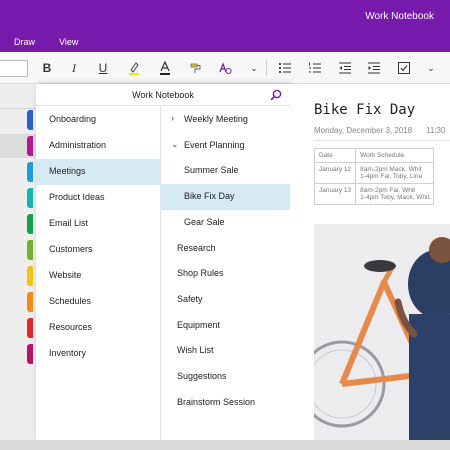 This screenshot has width=450, height=450. What do you see at coordinates (225, 16) in the screenshot?
I see `title-bar: Work Notebook` at bounding box center [225, 16].